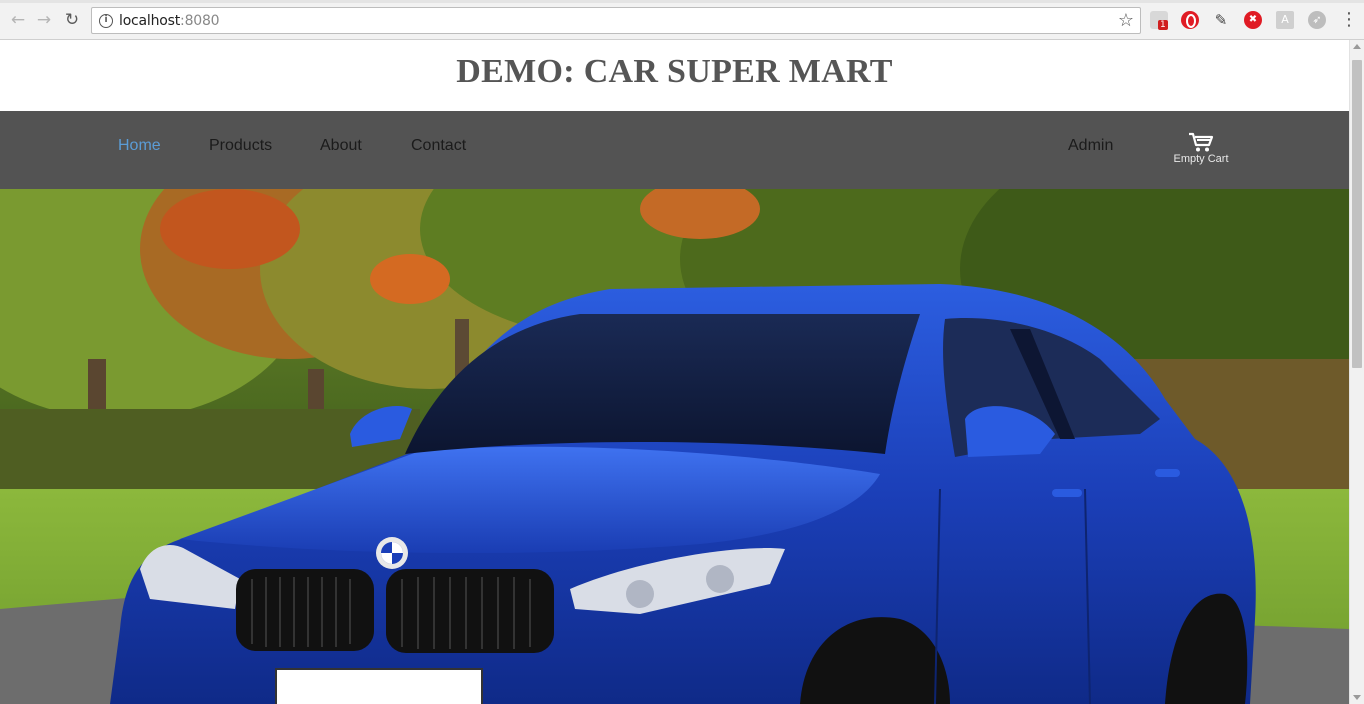 The width and height of the screenshot is (1364, 704). Describe the element at coordinates (1190, 20) in the screenshot. I see `opera-icon` at that location.